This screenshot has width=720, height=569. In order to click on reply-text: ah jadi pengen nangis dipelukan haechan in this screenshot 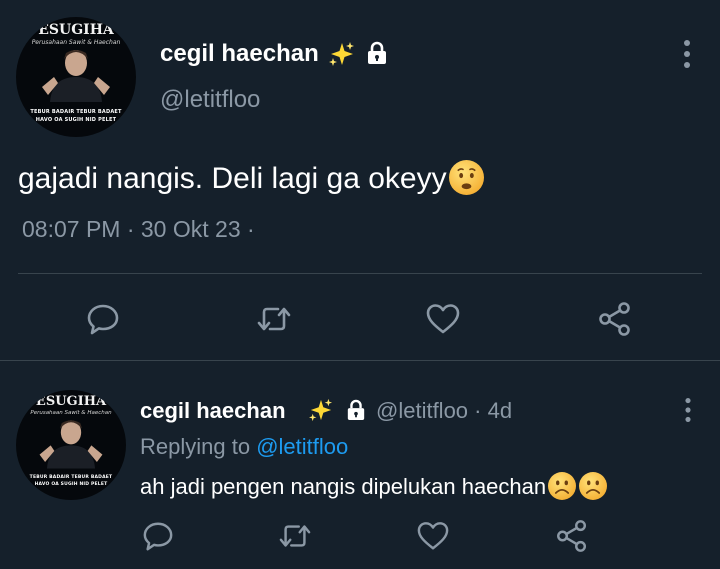, I will do `click(374, 486)`.